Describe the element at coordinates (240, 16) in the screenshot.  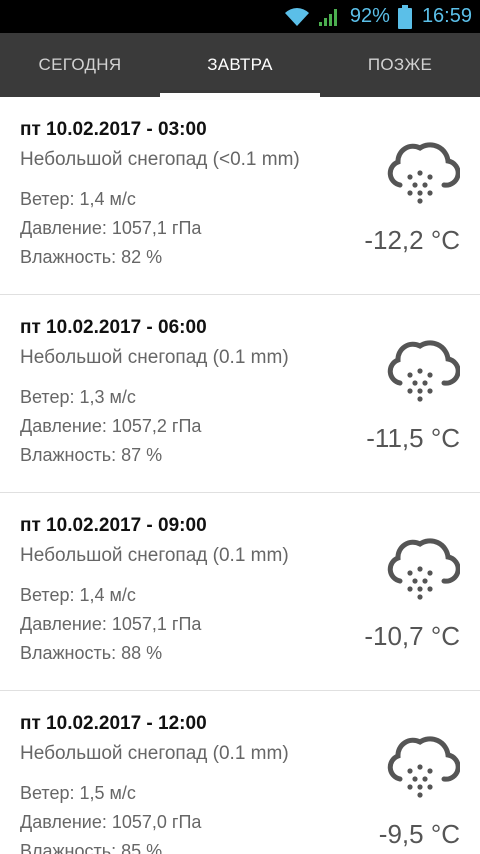
I see `status-bar: 92% 16:59` at that location.